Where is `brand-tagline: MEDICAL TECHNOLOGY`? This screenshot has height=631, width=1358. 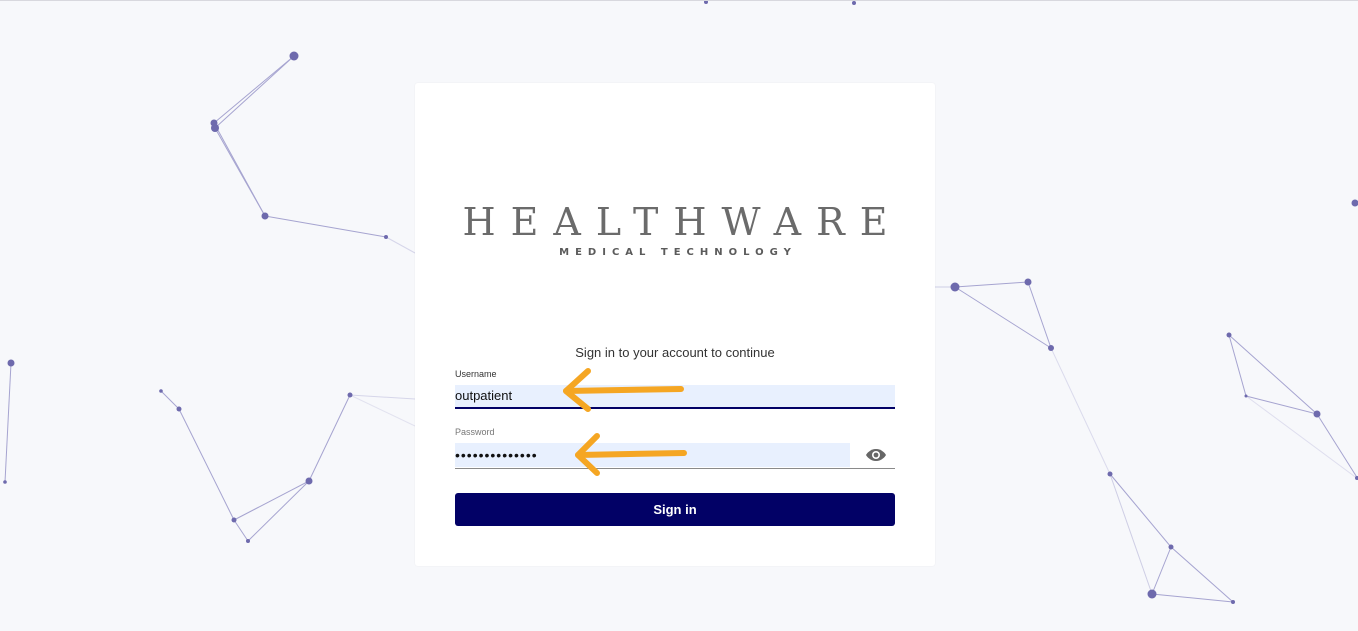 brand-tagline: MEDICAL TECHNOLOGY is located at coordinates (678, 252).